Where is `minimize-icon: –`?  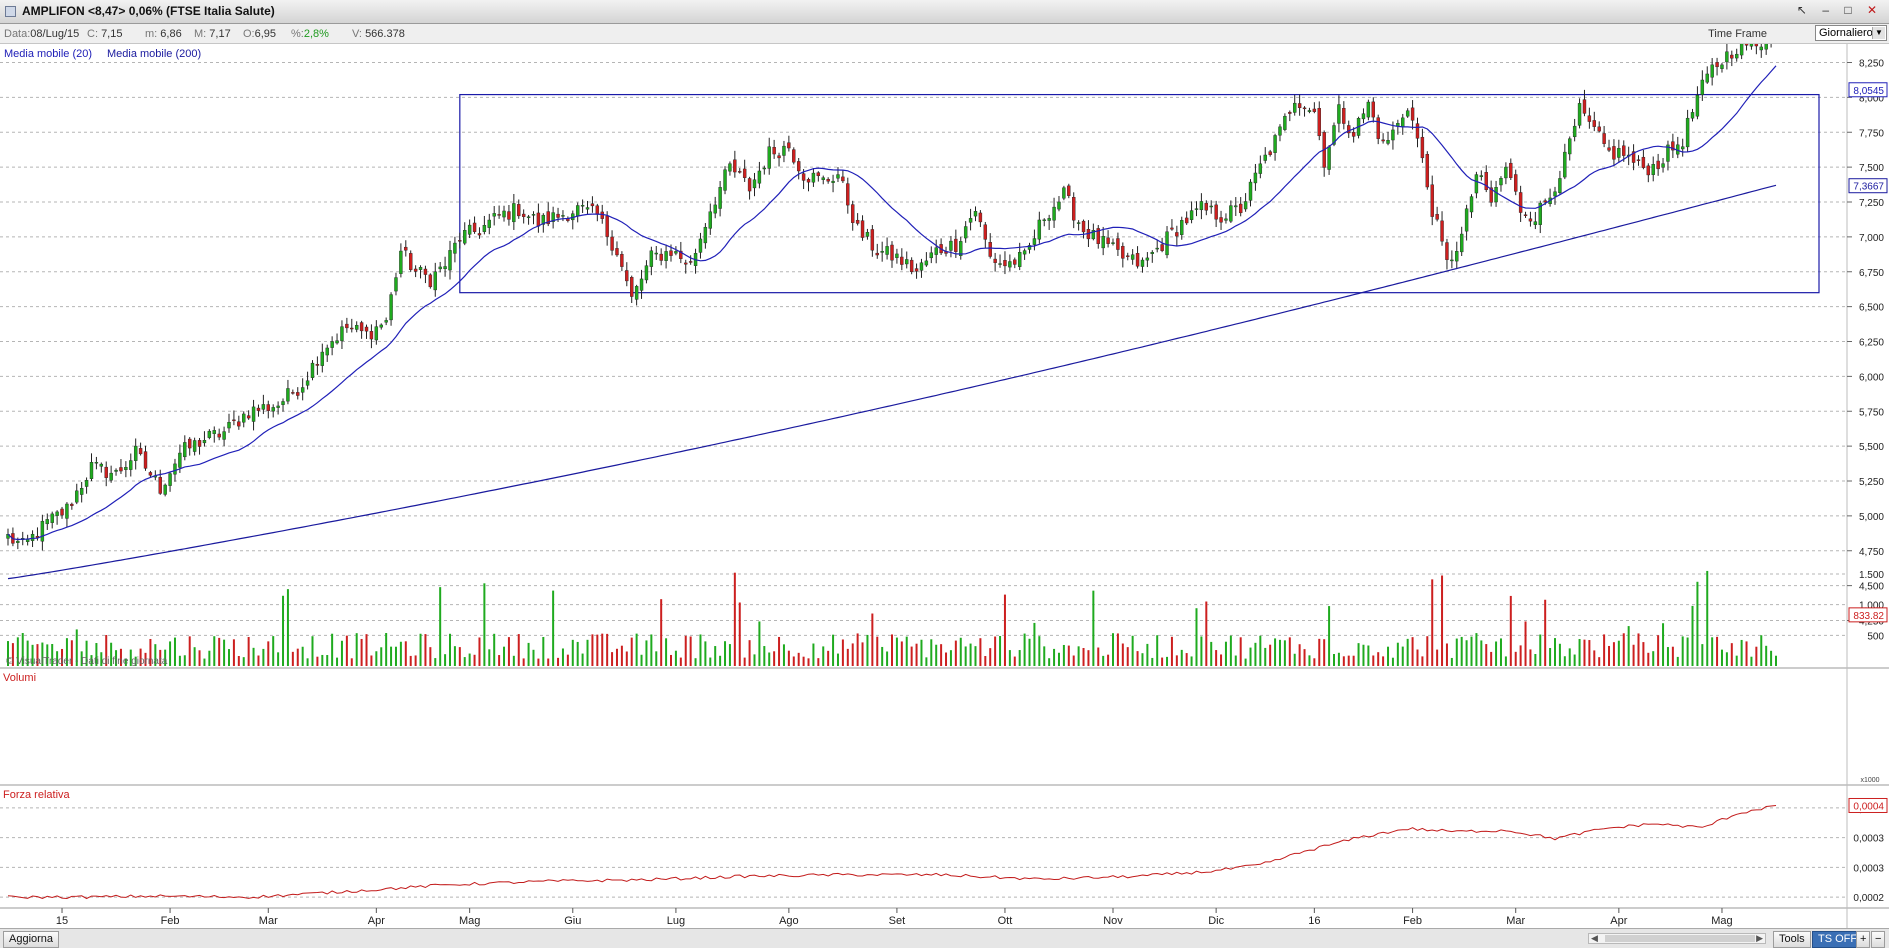 minimize-icon: – is located at coordinates (1828, 10).